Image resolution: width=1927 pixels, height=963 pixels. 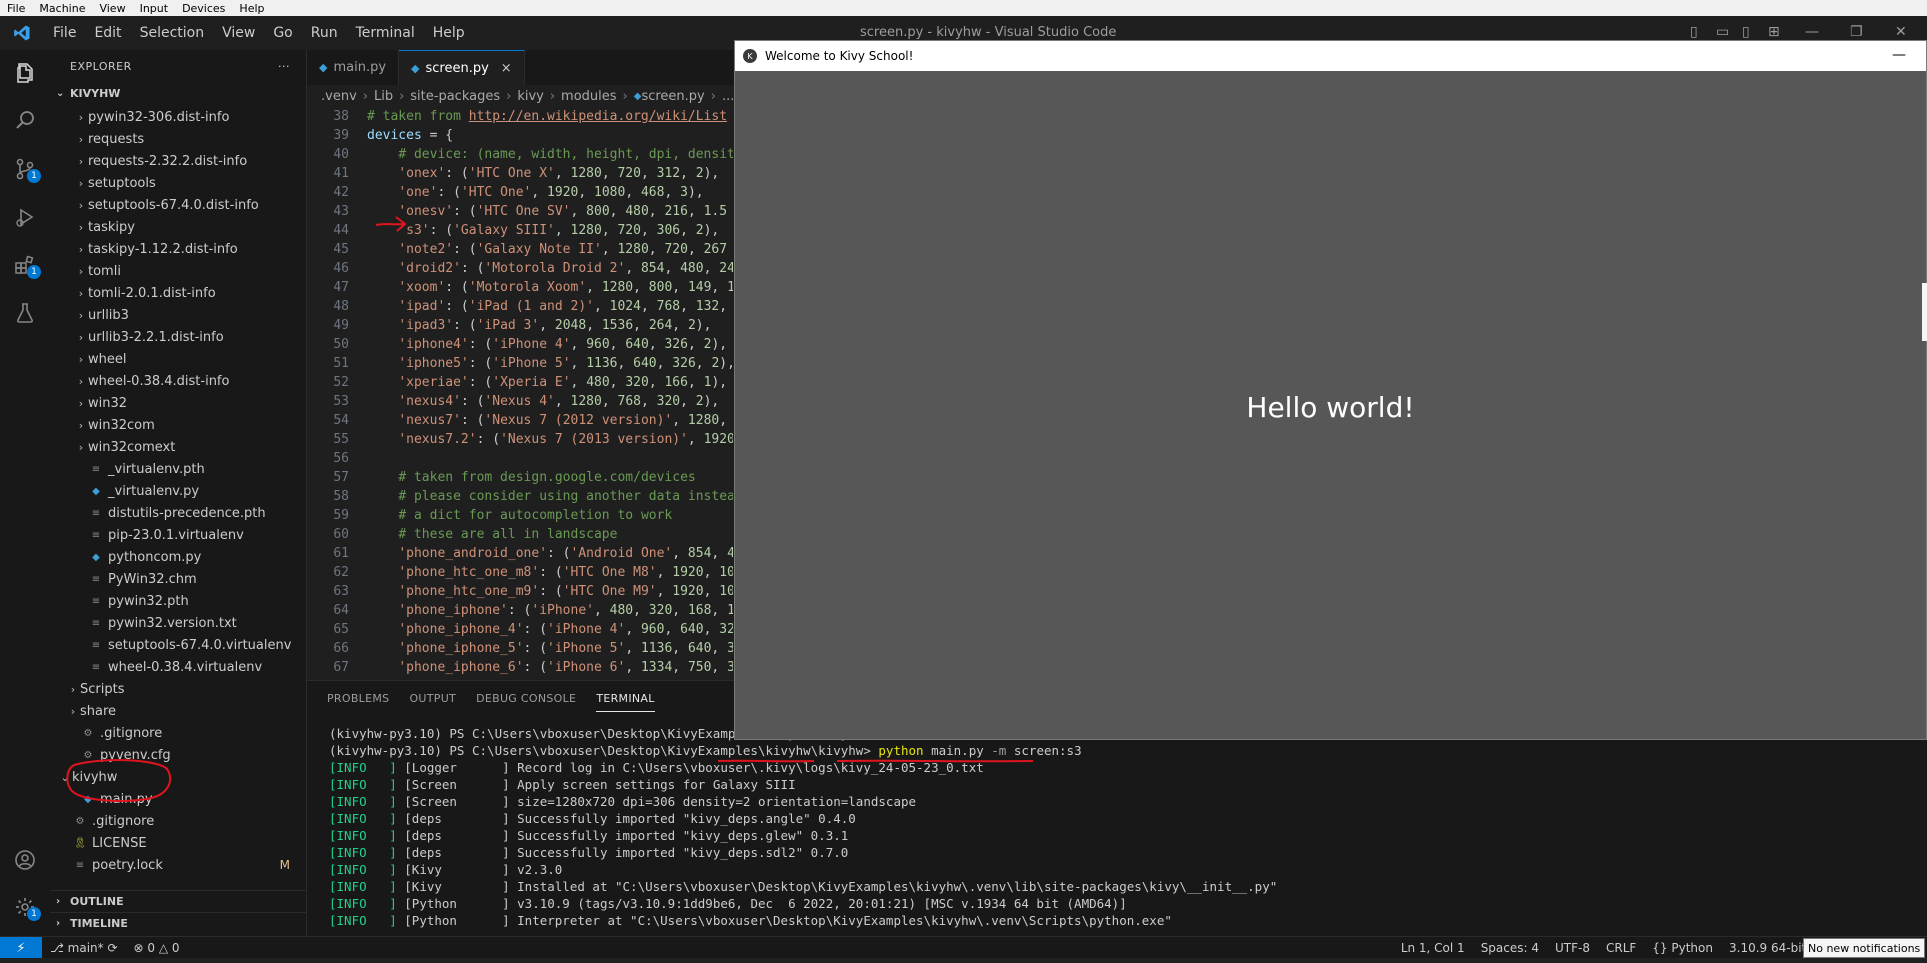 I want to click on code-token: ,, so click(x=562, y=401).